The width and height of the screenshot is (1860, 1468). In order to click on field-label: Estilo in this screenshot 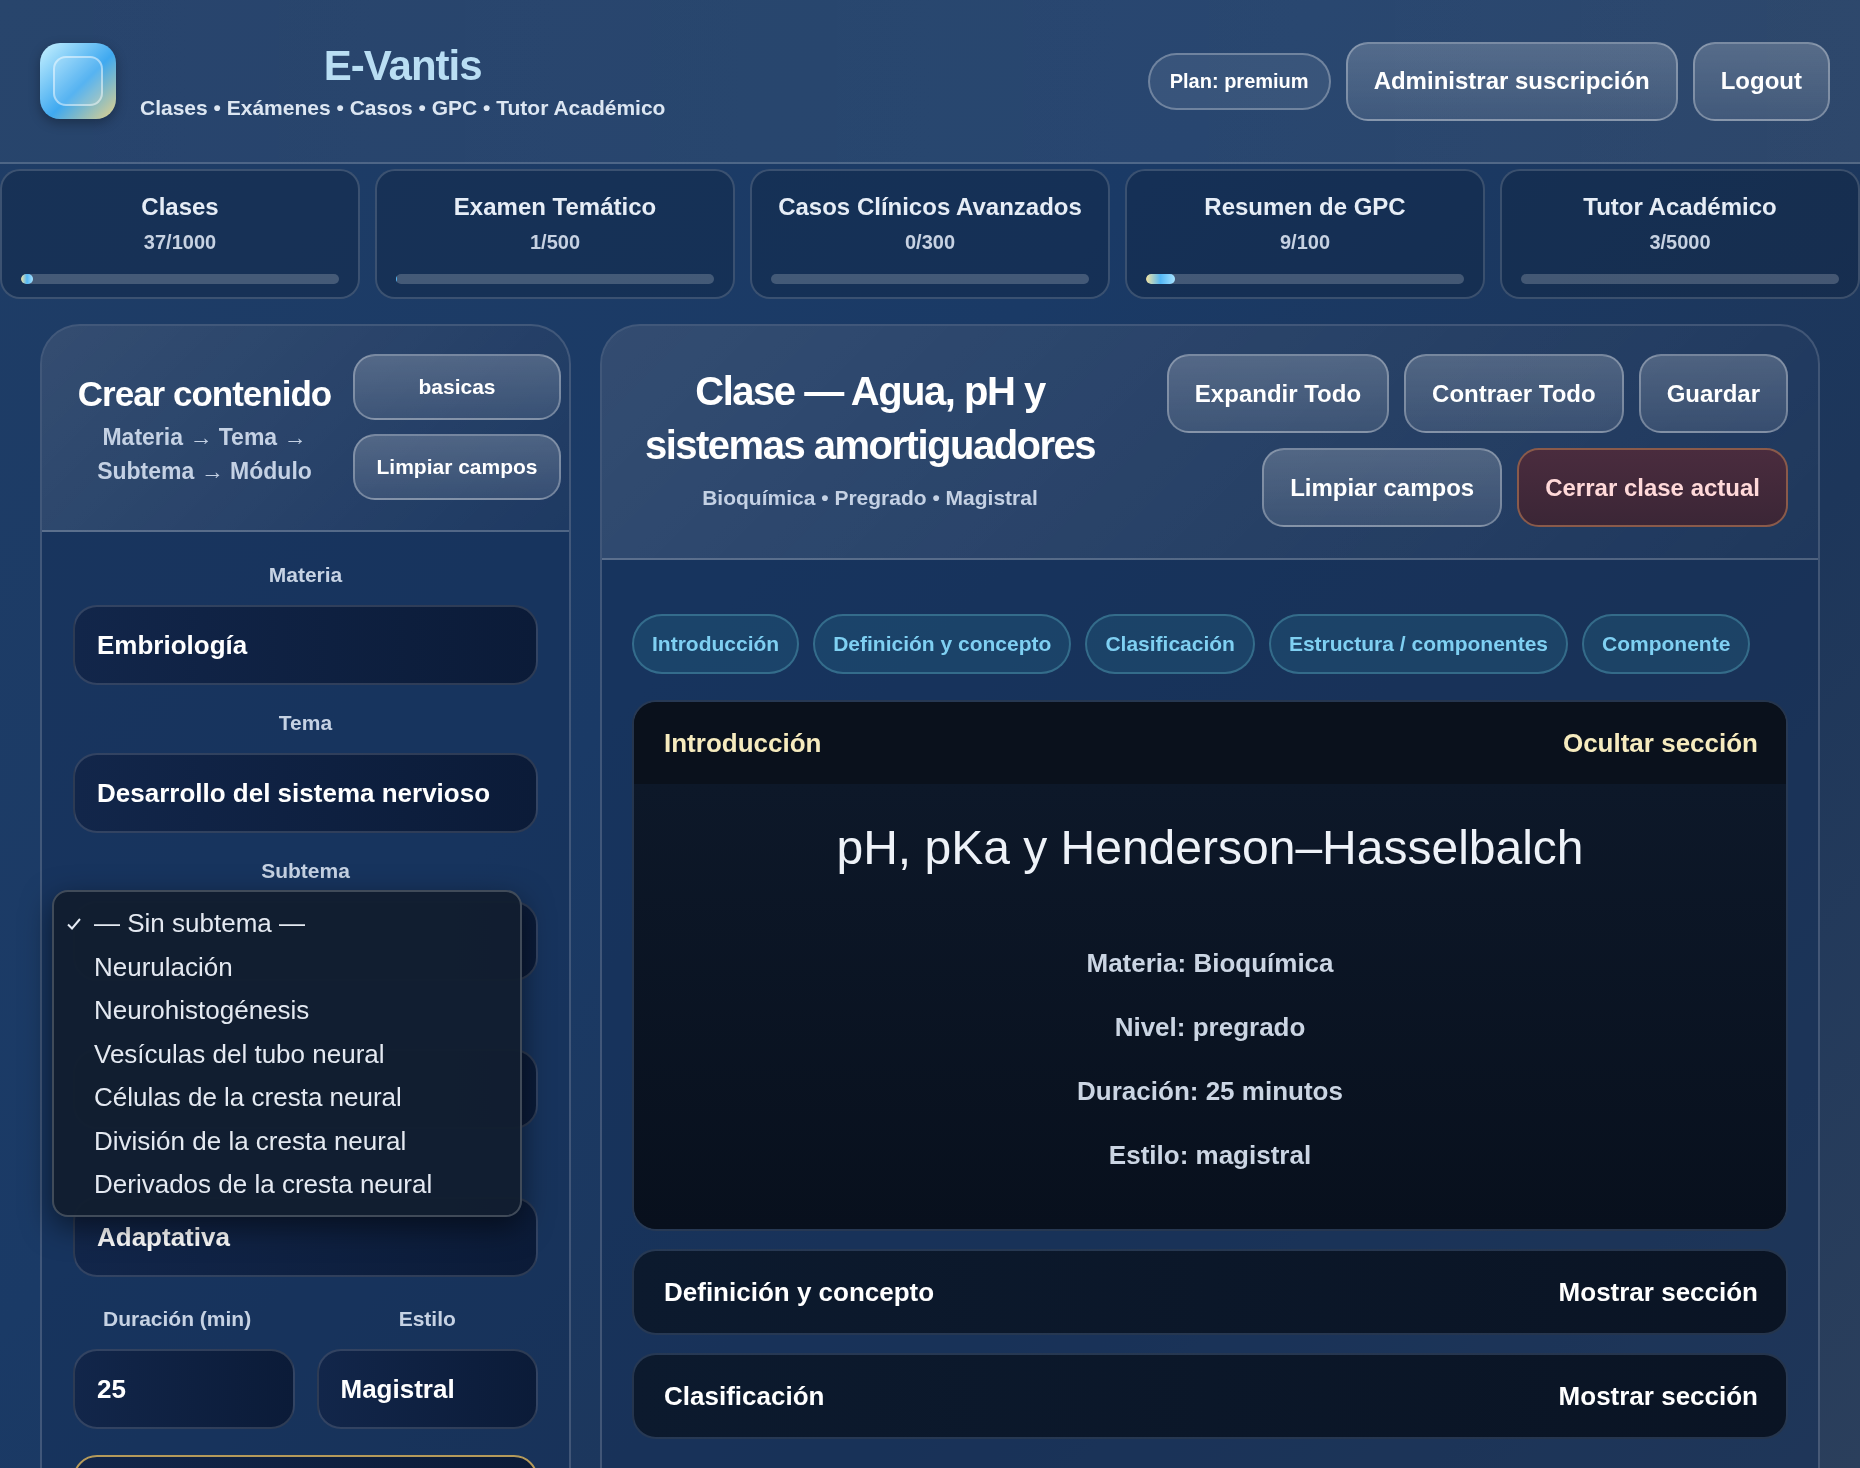, I will do `click(427, 1319)`.